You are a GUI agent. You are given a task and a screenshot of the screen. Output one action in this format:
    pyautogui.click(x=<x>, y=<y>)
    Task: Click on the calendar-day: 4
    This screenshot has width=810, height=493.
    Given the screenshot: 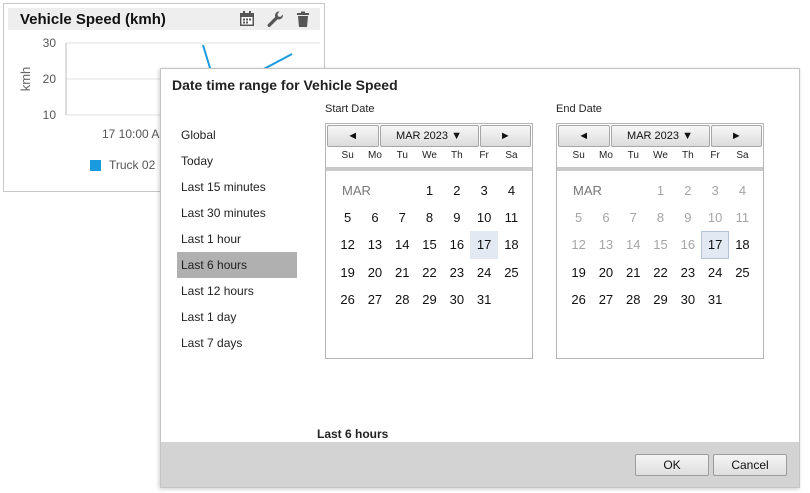 What is the action you would take?
    pyautogui.click(x=511, y=190)
    